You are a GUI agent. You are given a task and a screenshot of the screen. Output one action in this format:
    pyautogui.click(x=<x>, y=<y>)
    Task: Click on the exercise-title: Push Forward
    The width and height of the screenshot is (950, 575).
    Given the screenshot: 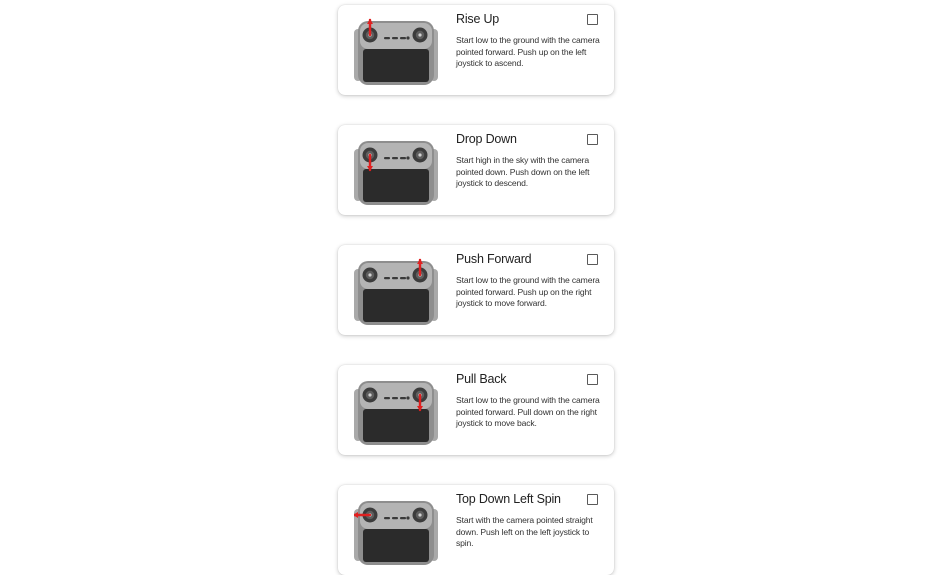 What is the action you would take?
    pyautogui.click(x=494, y=259)
    